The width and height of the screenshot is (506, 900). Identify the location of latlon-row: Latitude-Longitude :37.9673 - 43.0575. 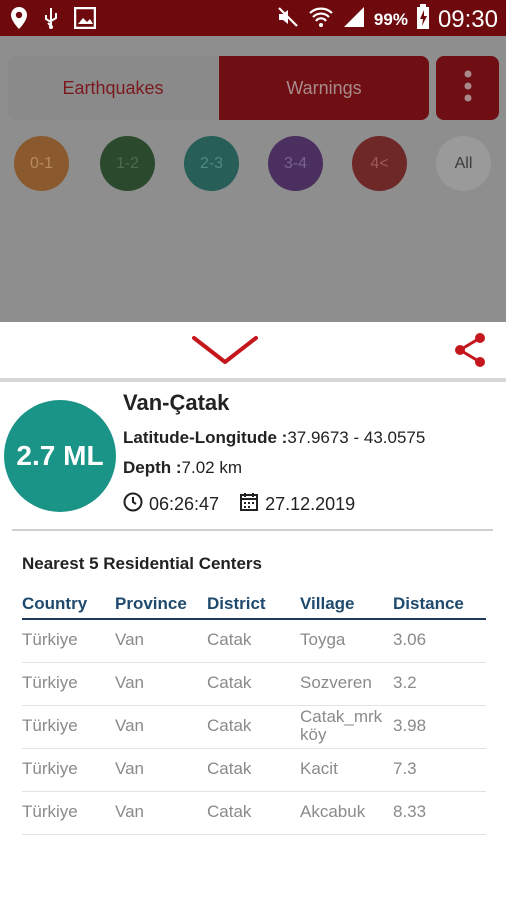
(274, 438).